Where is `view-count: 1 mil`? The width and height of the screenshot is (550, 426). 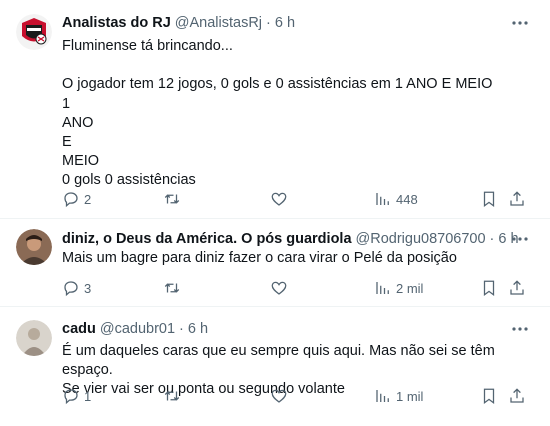 view-count: 1 mil is located at coordinates (410, 396).